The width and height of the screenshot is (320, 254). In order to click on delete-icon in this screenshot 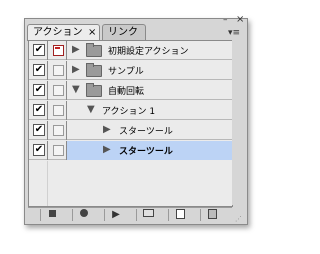, I will do `click(212, 214)`.